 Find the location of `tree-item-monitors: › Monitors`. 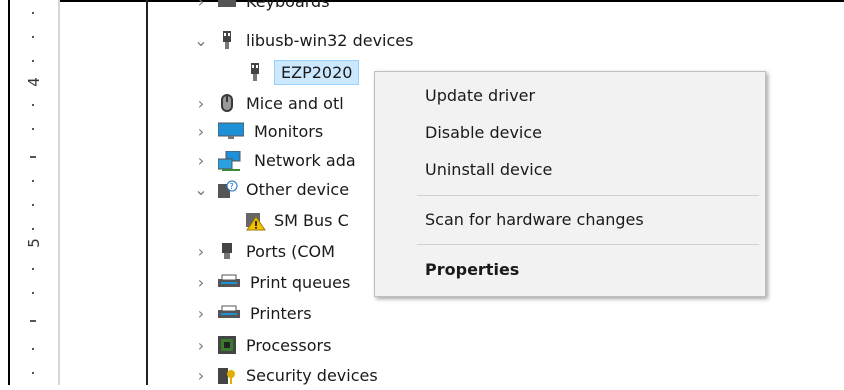

tree-item-monitors: › Monitors is located at coordinates (258, 131).